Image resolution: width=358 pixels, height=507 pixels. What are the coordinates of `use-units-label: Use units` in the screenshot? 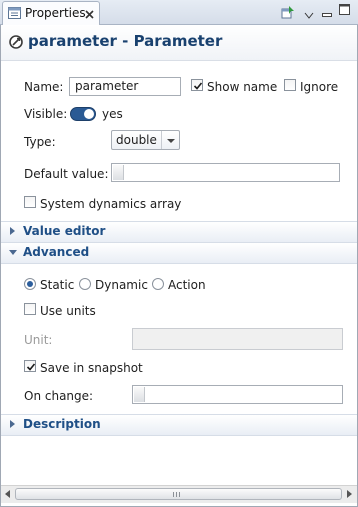 It's located at (68, 311).